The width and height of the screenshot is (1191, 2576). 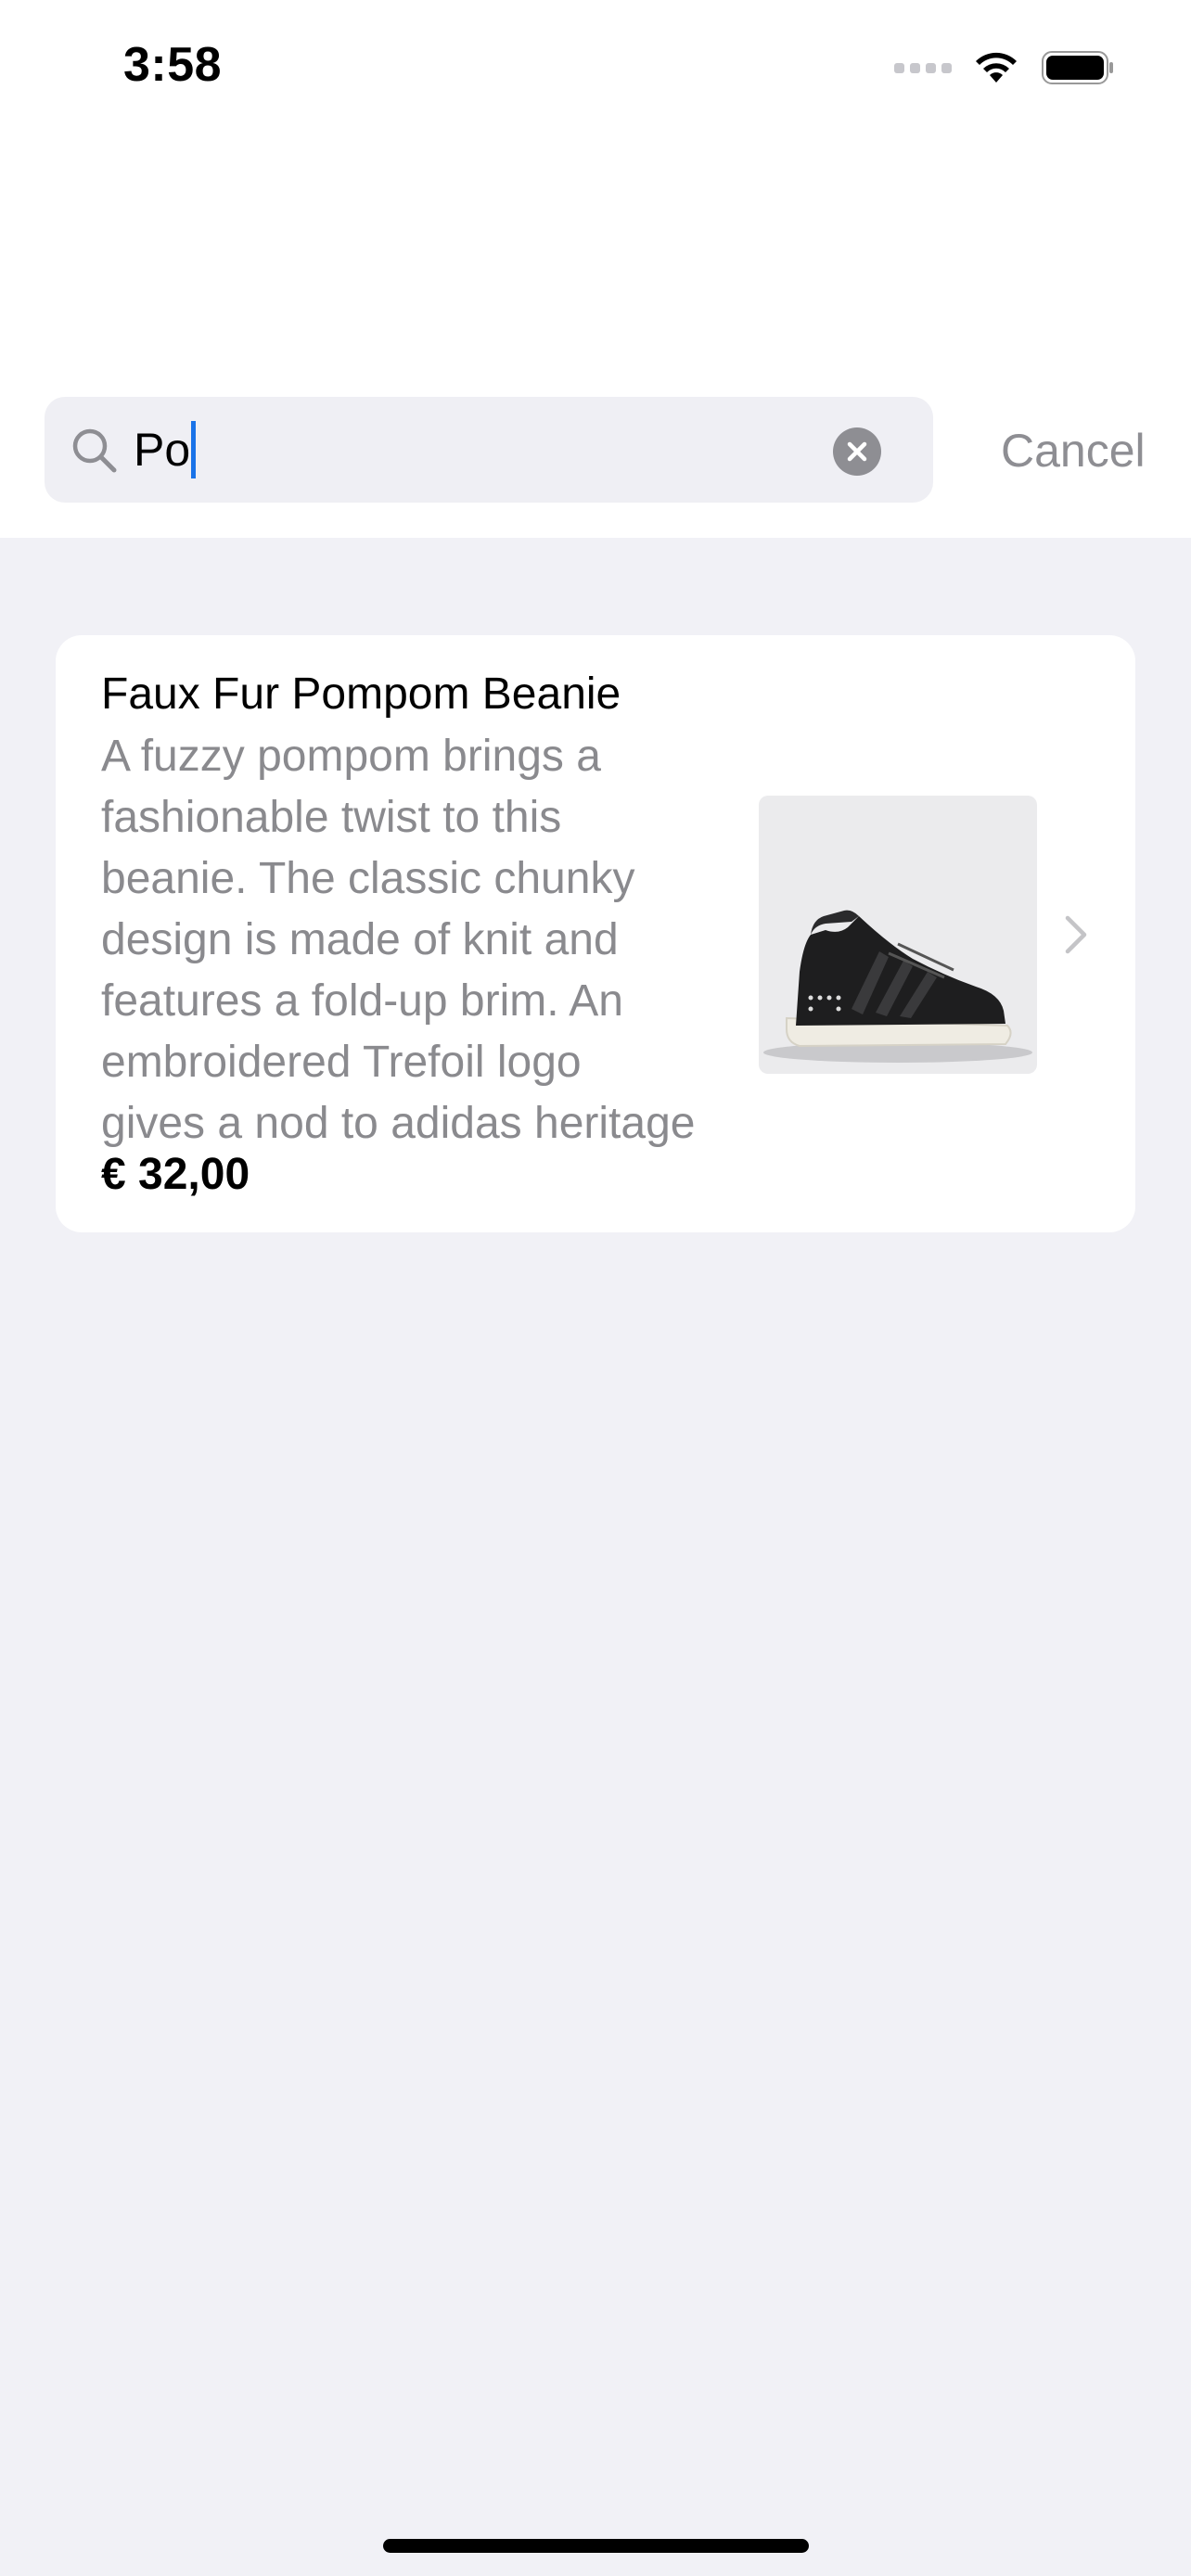 I want to click on signal-icon, so click(x=923, y=67).